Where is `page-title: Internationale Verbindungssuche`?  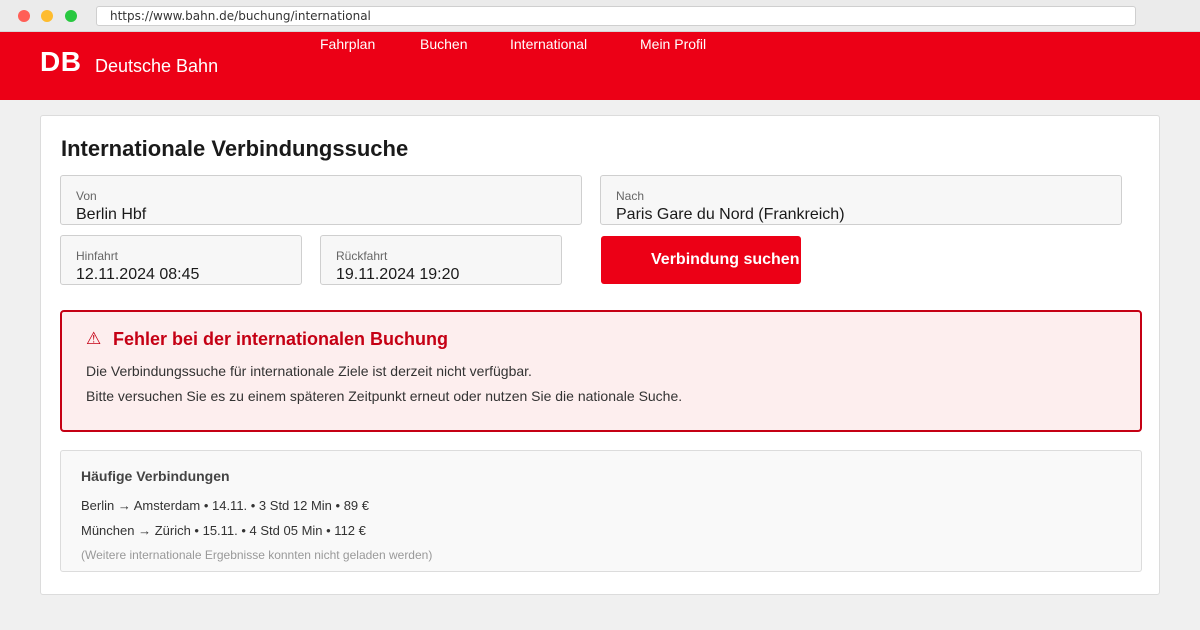 page-title: Internationale Verbindungssuche is located at coordinates (235, 148).